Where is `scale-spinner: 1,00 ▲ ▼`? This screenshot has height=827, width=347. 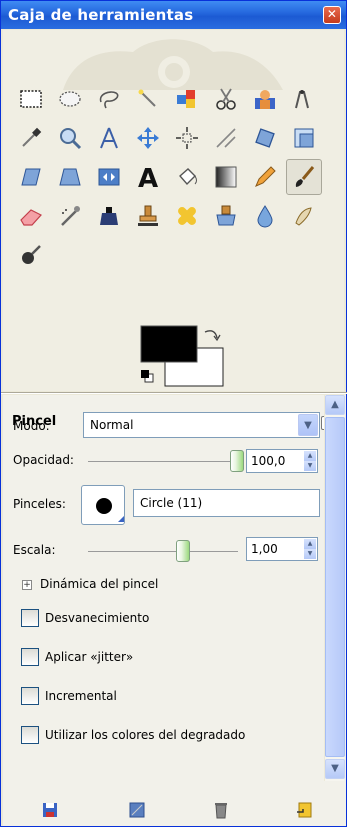 scale-spinner: 1,00 ▲ ▼ is located at coordinates (282, 549).